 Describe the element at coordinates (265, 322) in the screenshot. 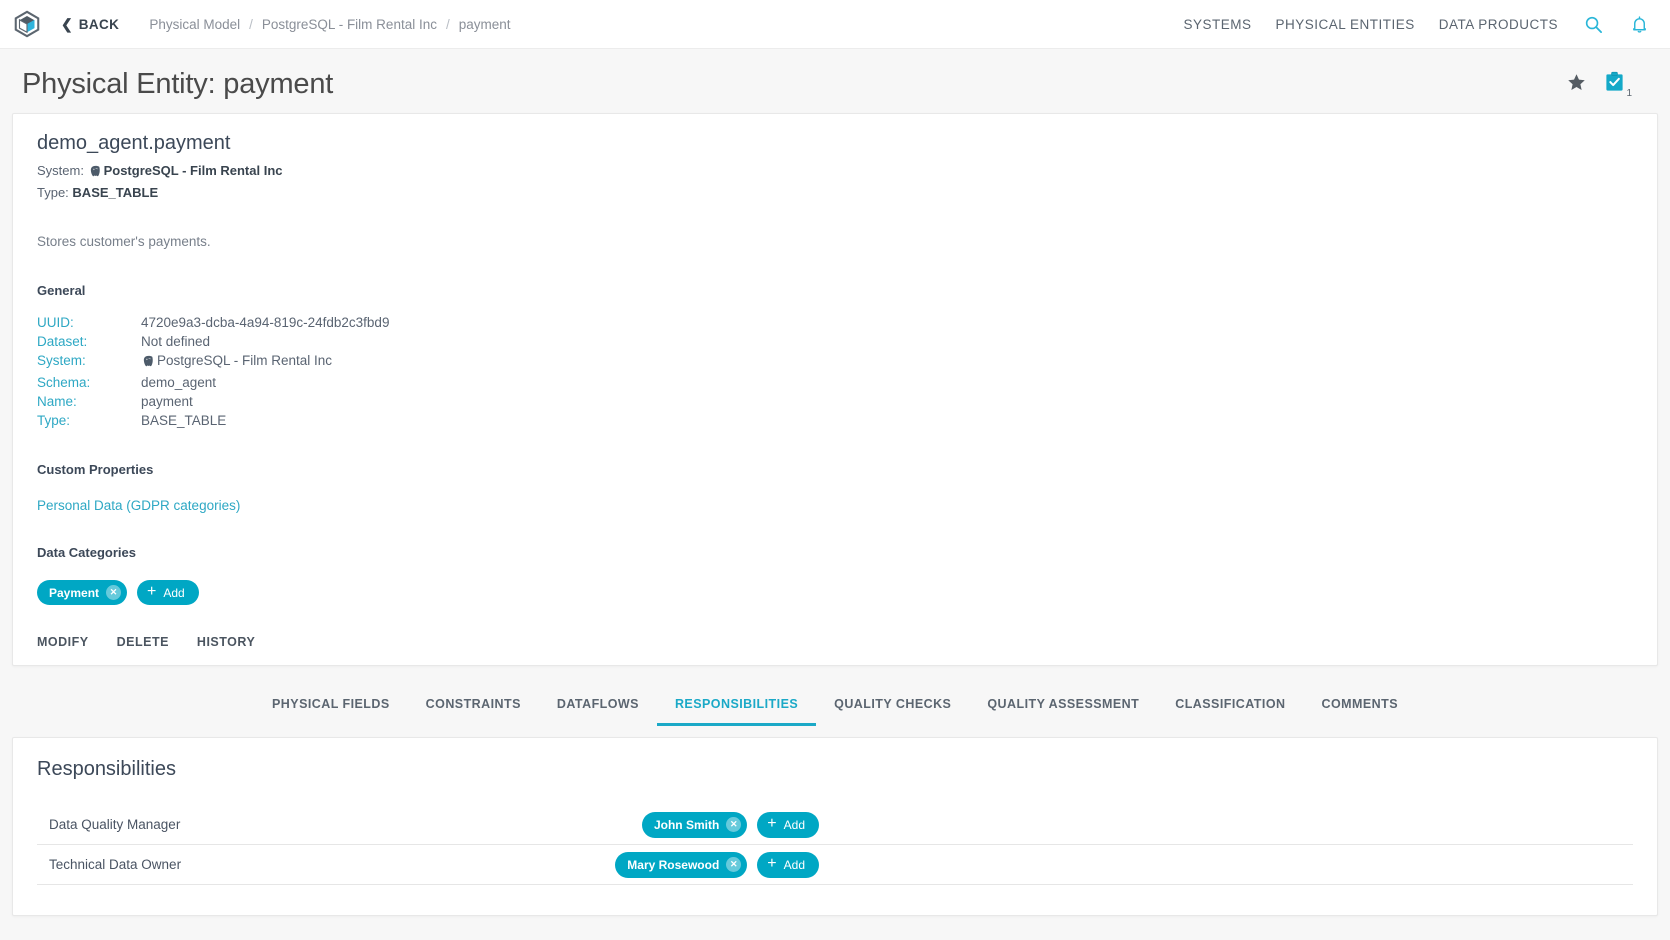

I see `property-value-uuid: 4720e9a3-dcba-4a94-819c-24fdb2c3fbd9` at that location.